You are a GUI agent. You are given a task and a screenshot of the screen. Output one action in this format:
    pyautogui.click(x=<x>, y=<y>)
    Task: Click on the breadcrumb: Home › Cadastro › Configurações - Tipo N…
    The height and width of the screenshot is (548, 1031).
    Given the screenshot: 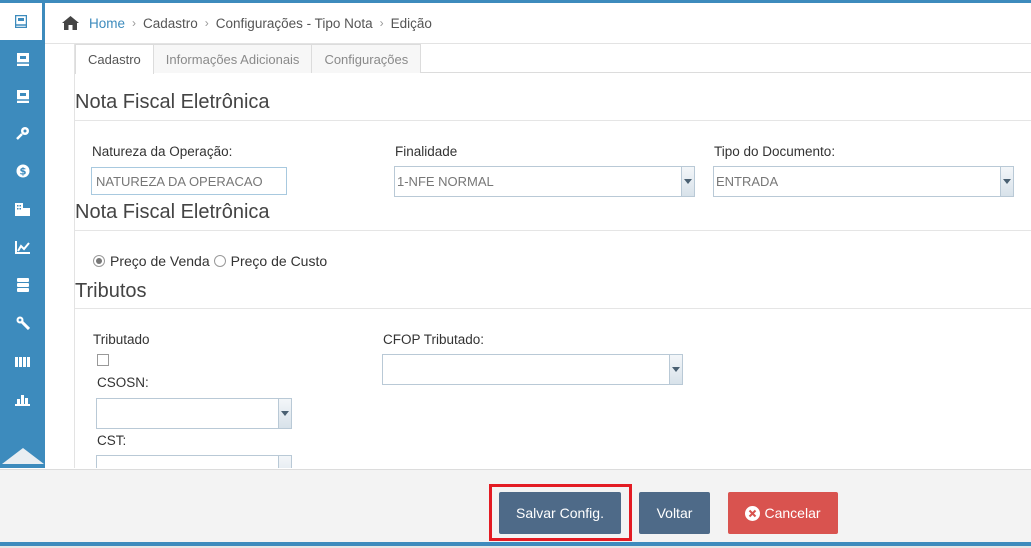 What is the action you would take?
    pyautogui.click(x=538, y=23)
    